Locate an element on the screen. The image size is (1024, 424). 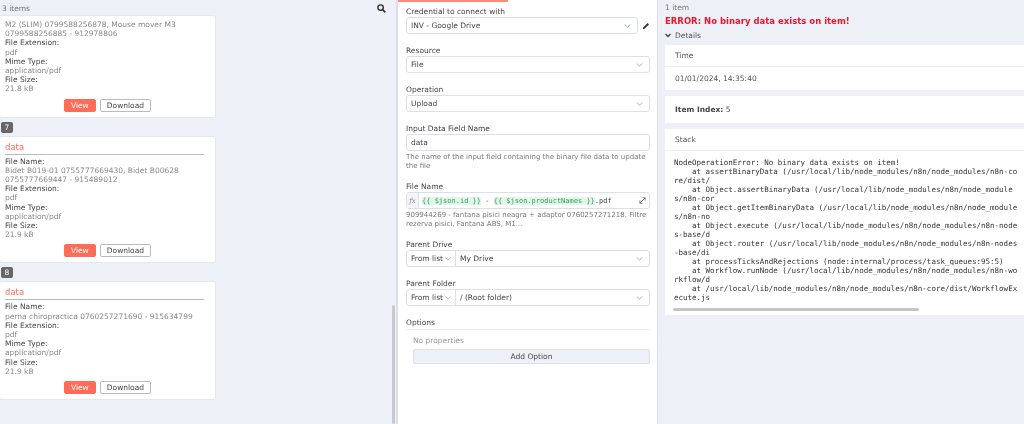
caret-icon is located at coordinates (668, 35).